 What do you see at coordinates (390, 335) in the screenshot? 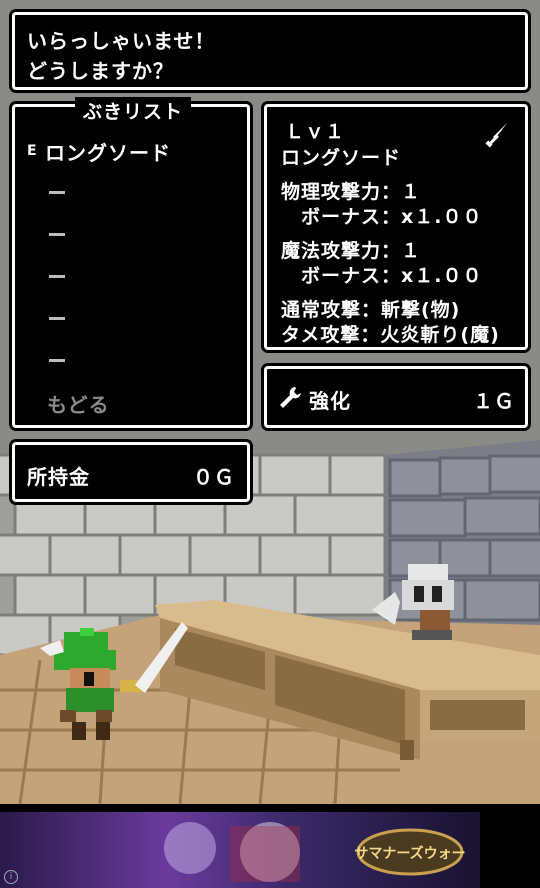
I see `charge-attack: タメ攻撃：火炎斬り(魔)` at bounding box center [390, 335].